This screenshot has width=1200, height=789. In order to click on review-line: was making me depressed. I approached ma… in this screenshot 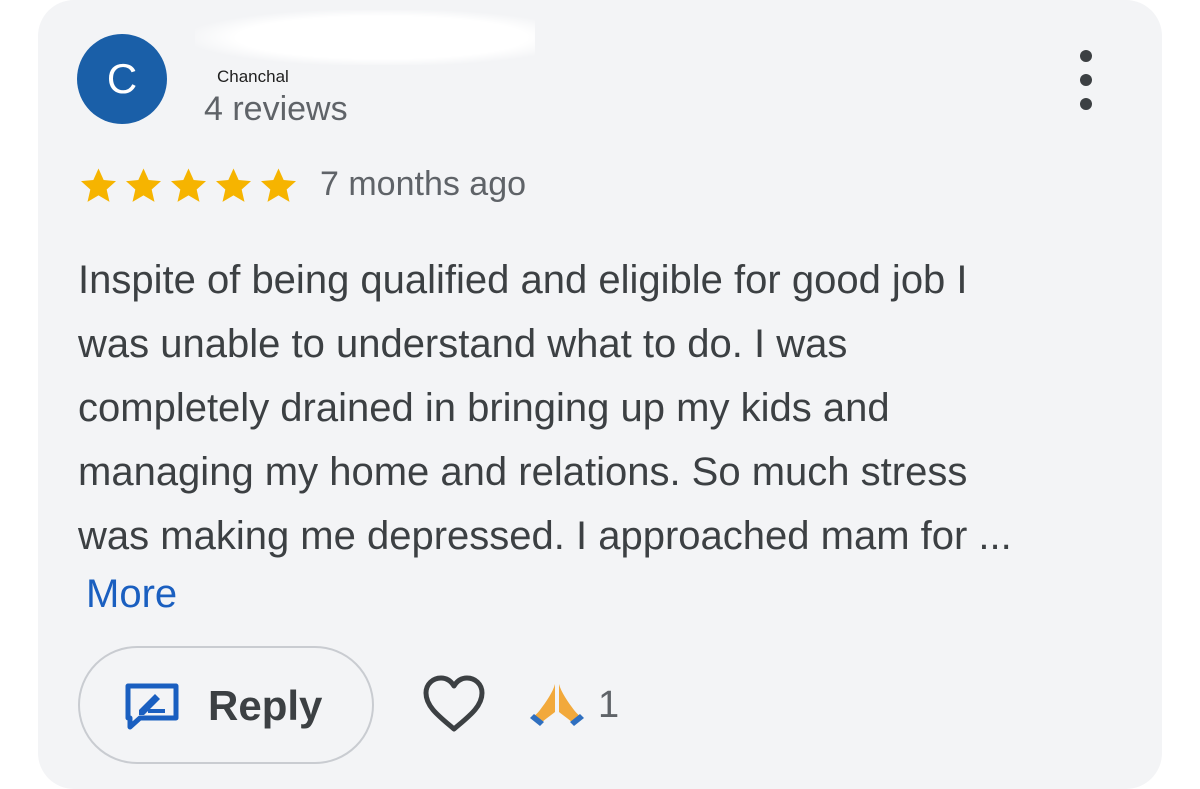, I will do `click(545, 536)`.